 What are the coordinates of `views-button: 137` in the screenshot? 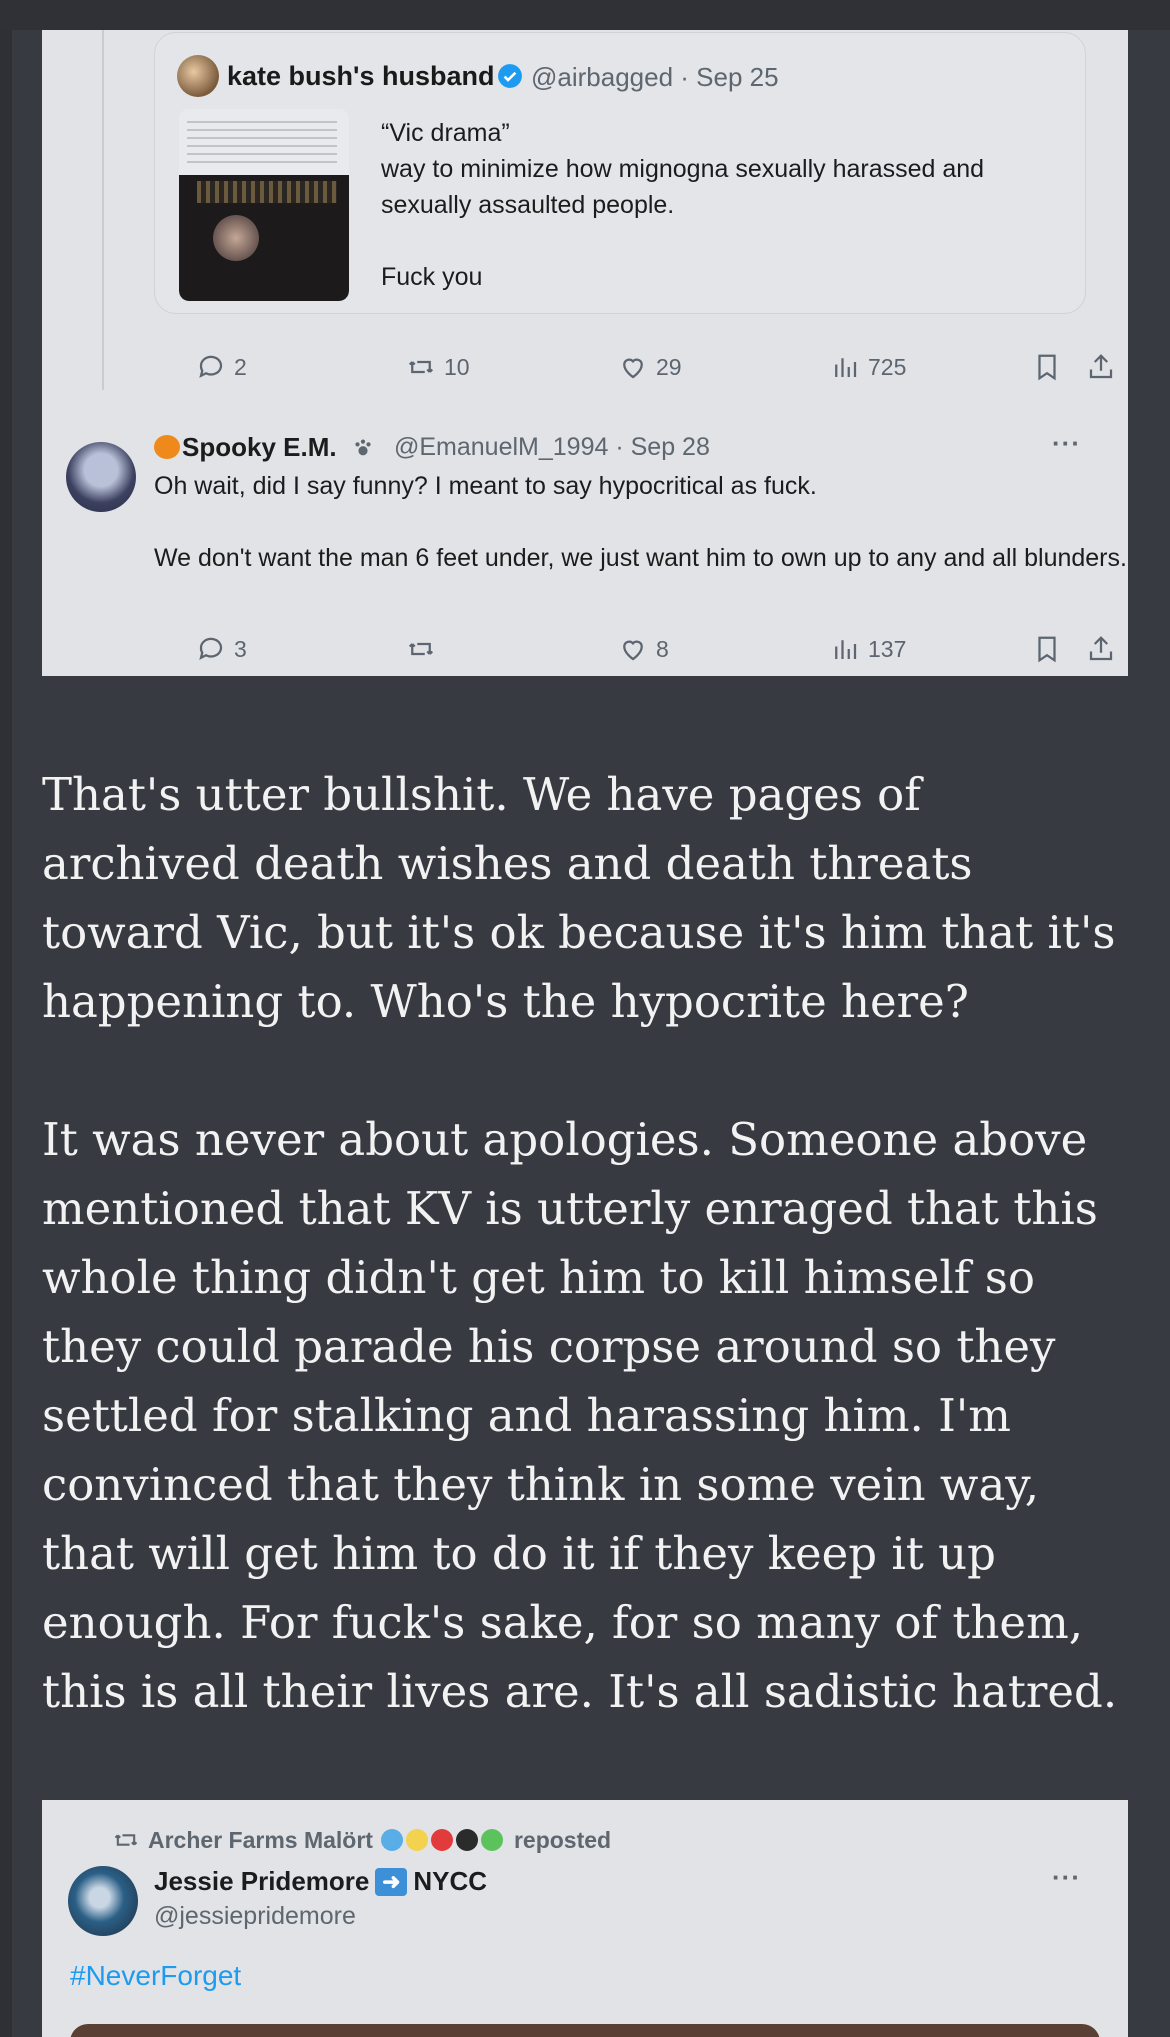 It's located at (868, 649).